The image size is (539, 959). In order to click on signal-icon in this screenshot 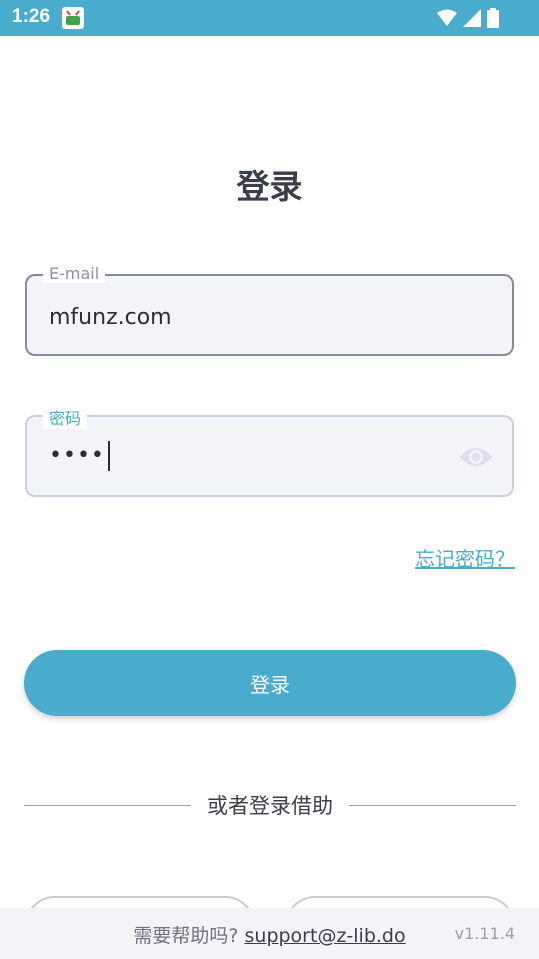, I will do `click(472, 20)`.